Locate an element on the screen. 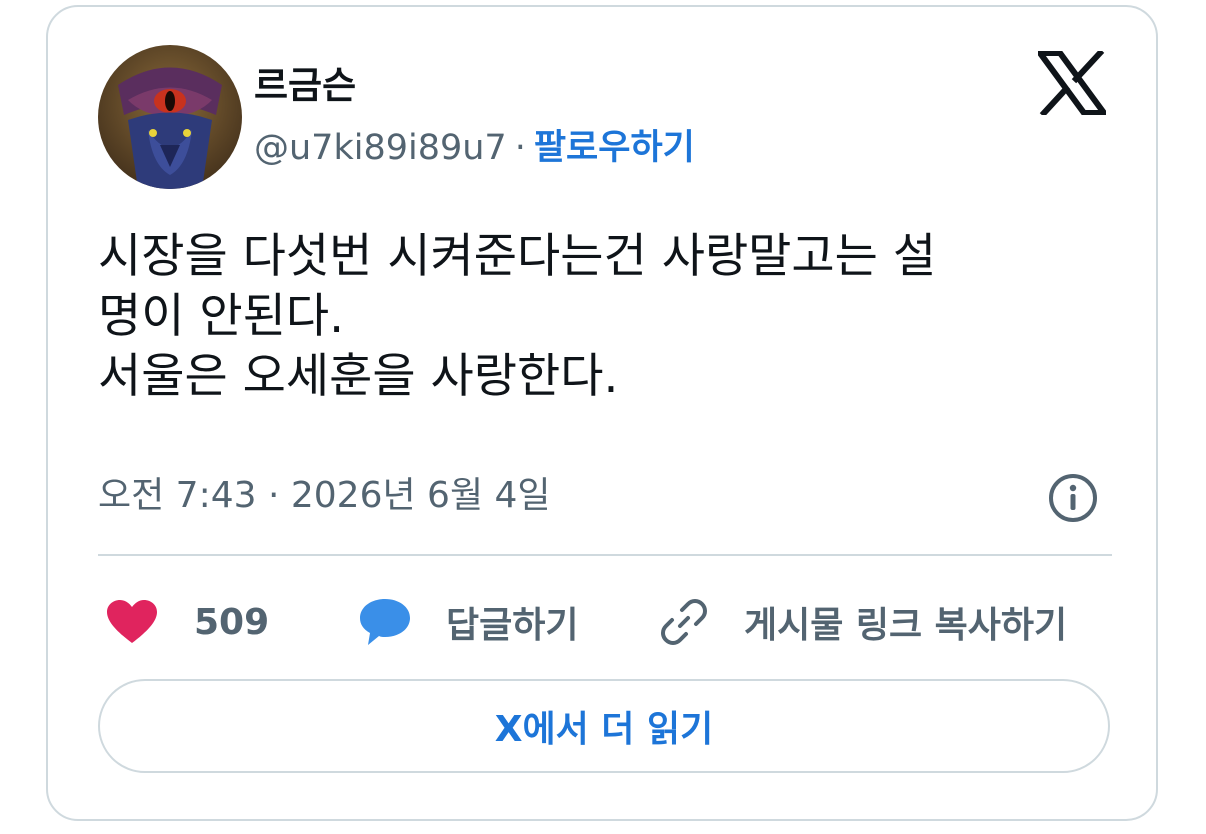  copy-link-button: 게시물 링크 복사하기 is located at coordinates (862, 622).